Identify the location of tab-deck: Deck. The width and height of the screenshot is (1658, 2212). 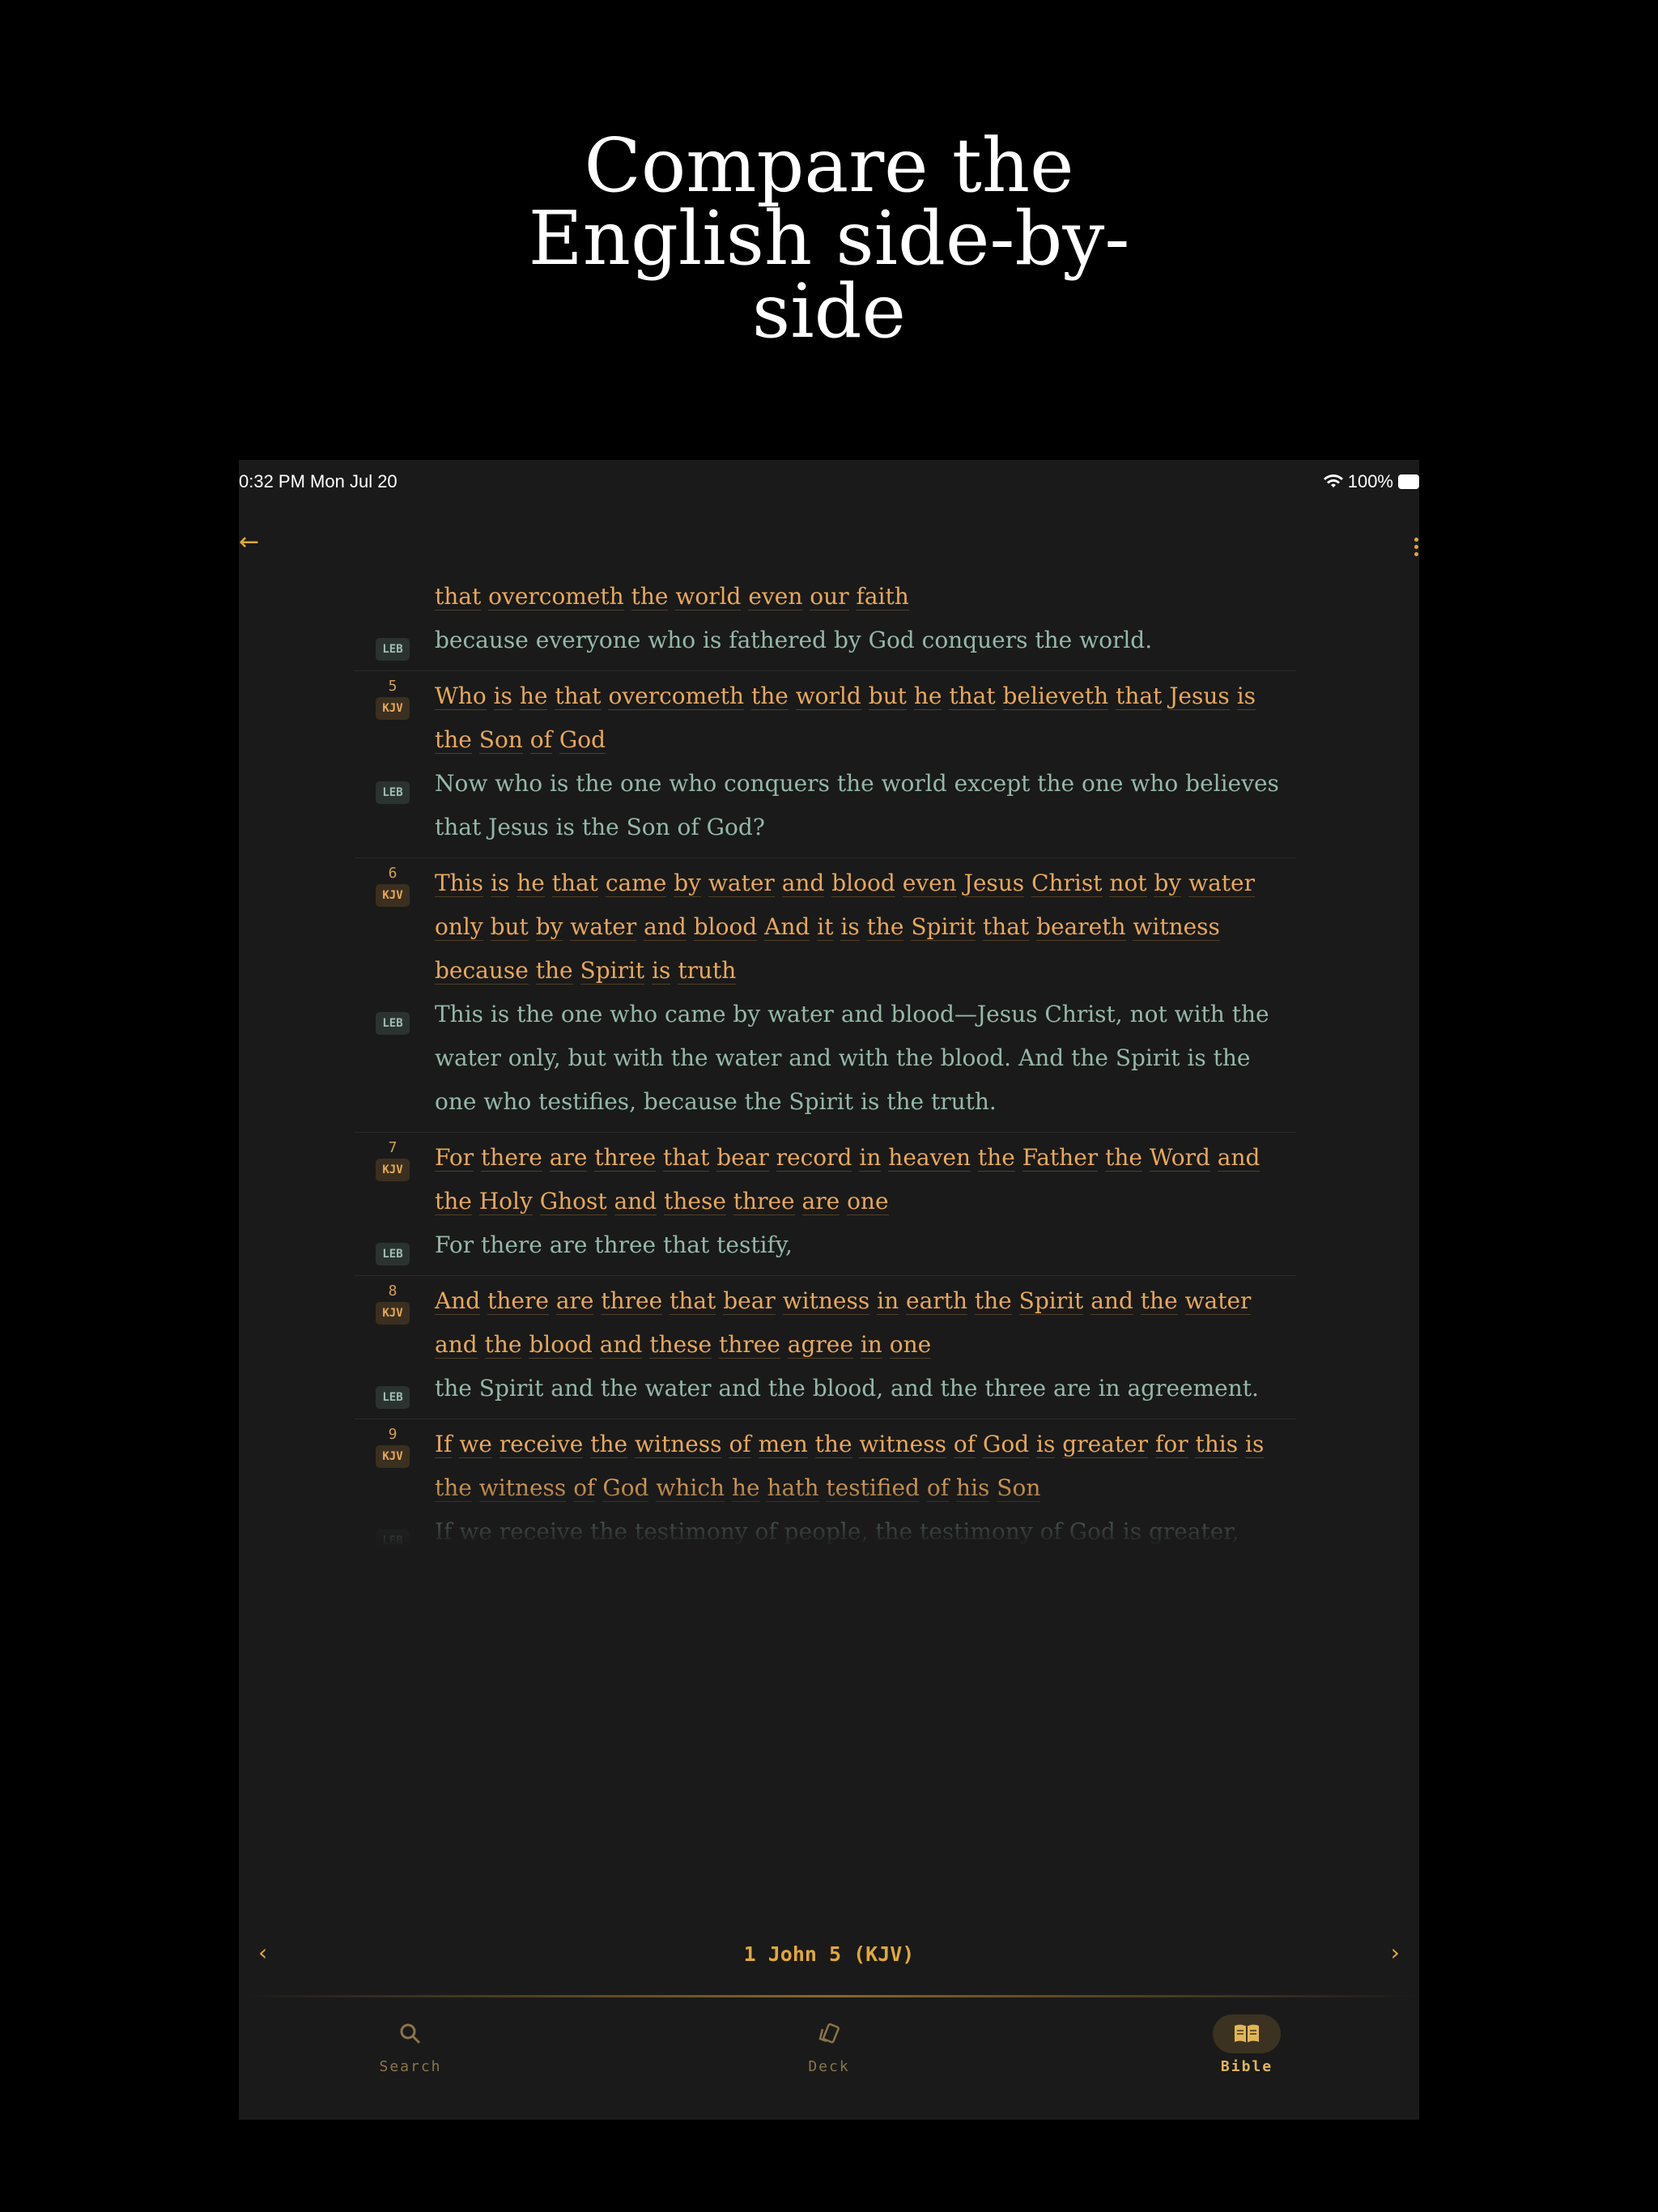
(829, 2037).